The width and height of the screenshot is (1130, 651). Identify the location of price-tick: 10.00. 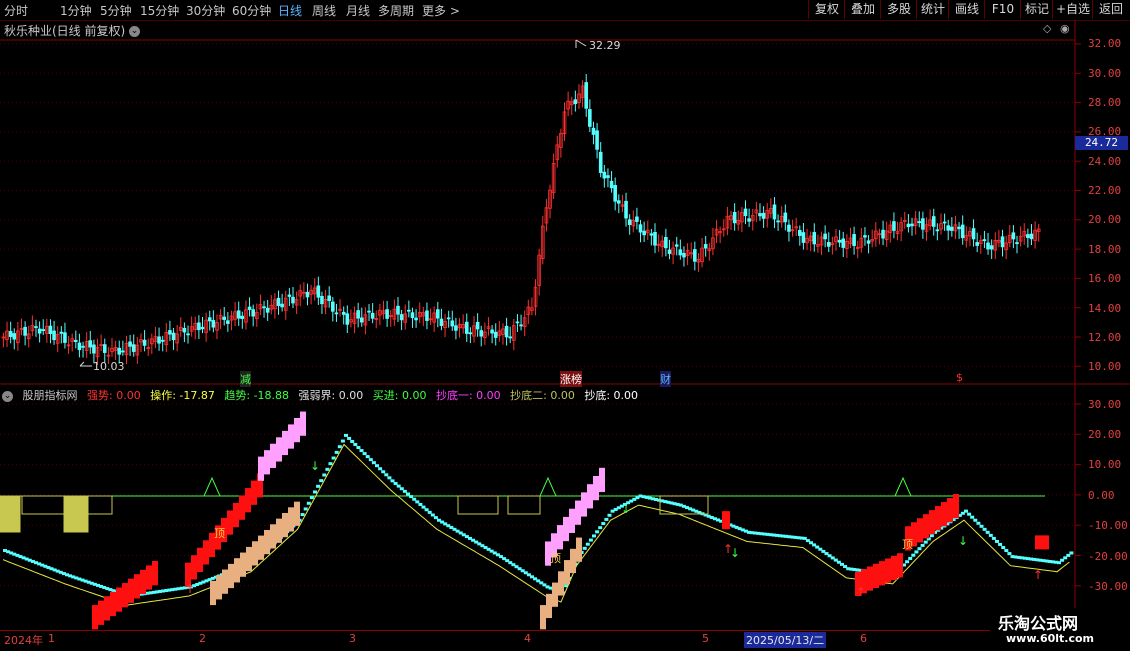
(1105, 366).